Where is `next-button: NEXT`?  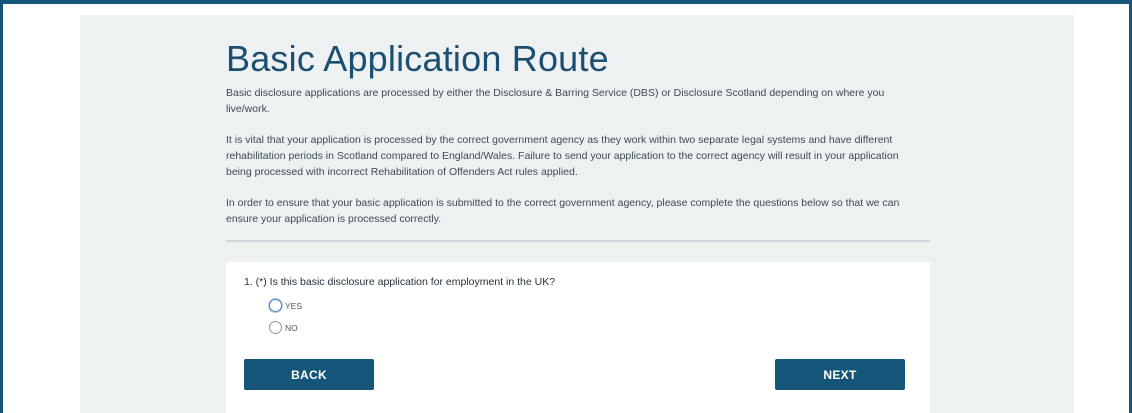
next-button: NEXT is located at coordinates (840, 374).